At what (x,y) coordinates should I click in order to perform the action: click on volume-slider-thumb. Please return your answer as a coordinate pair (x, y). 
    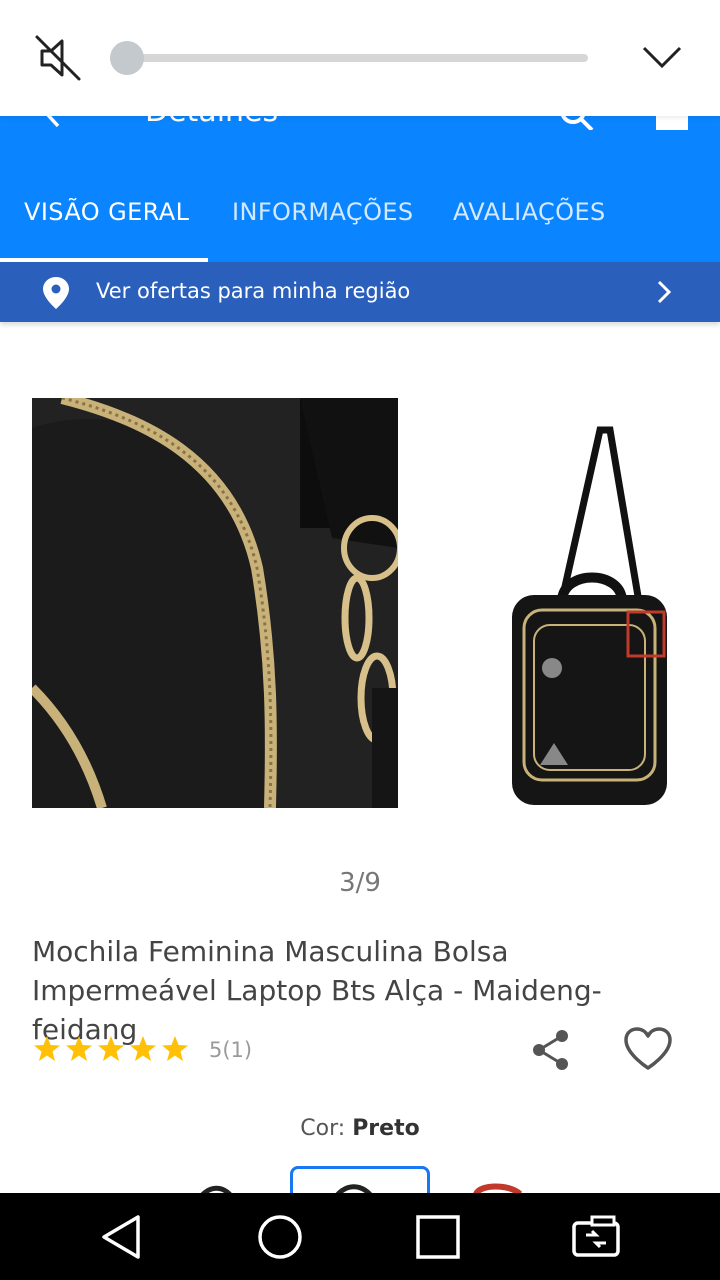
    Looking at the image, I should click on (127, 58).